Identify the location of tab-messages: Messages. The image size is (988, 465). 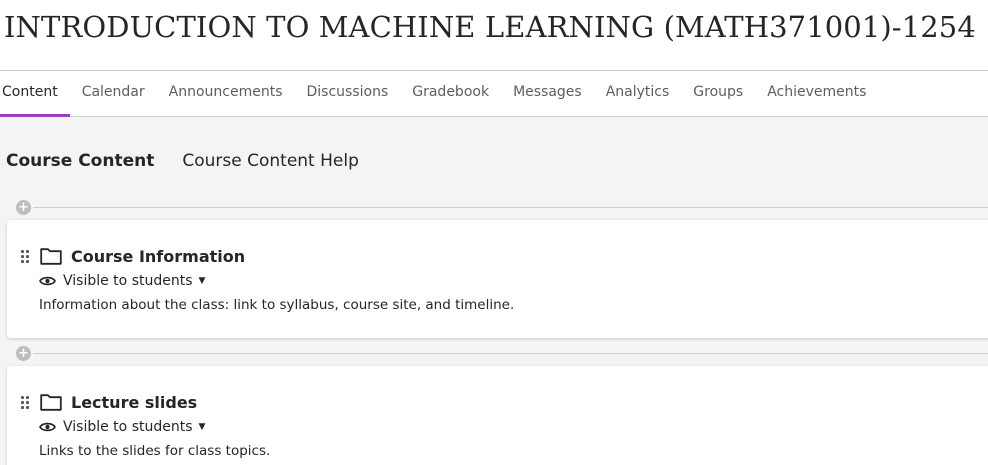
(547, 94).